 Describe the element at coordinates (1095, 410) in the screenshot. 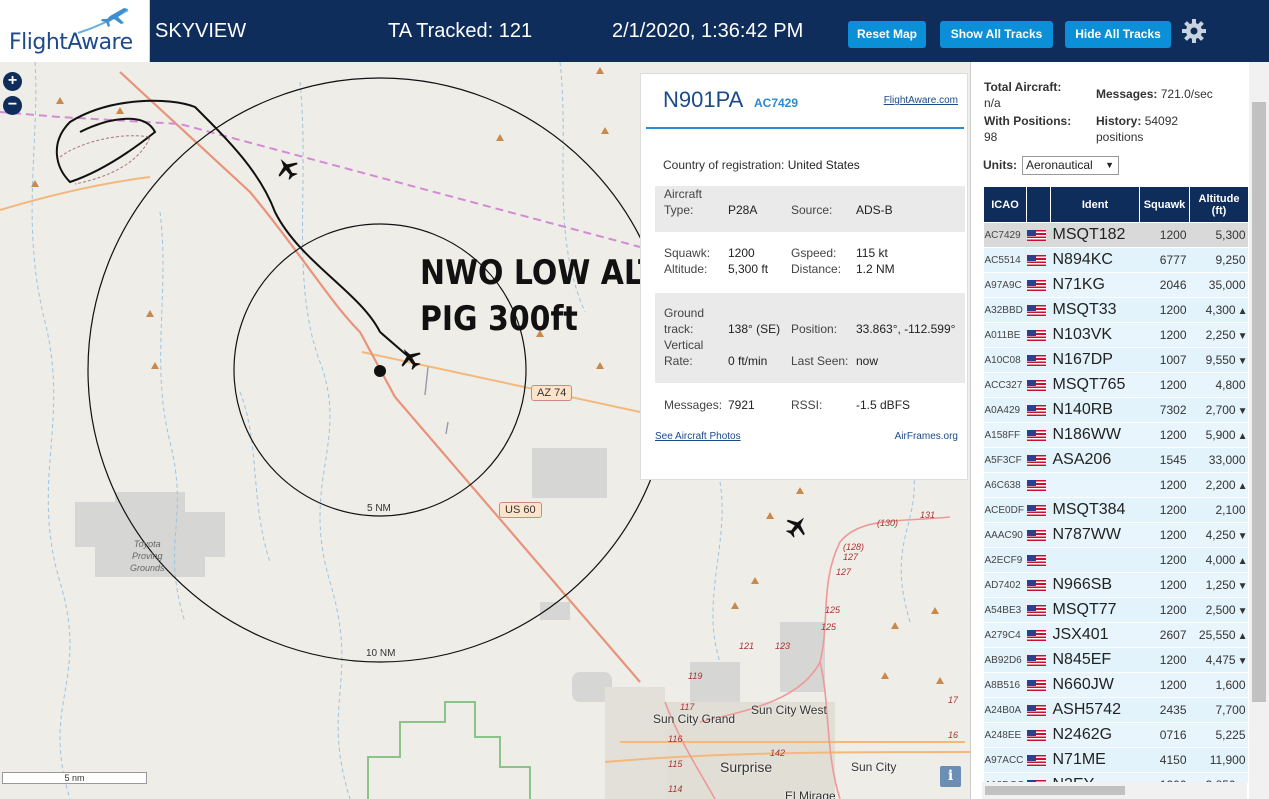

I see `aircraft-ident-cell: N140RB` at that location.